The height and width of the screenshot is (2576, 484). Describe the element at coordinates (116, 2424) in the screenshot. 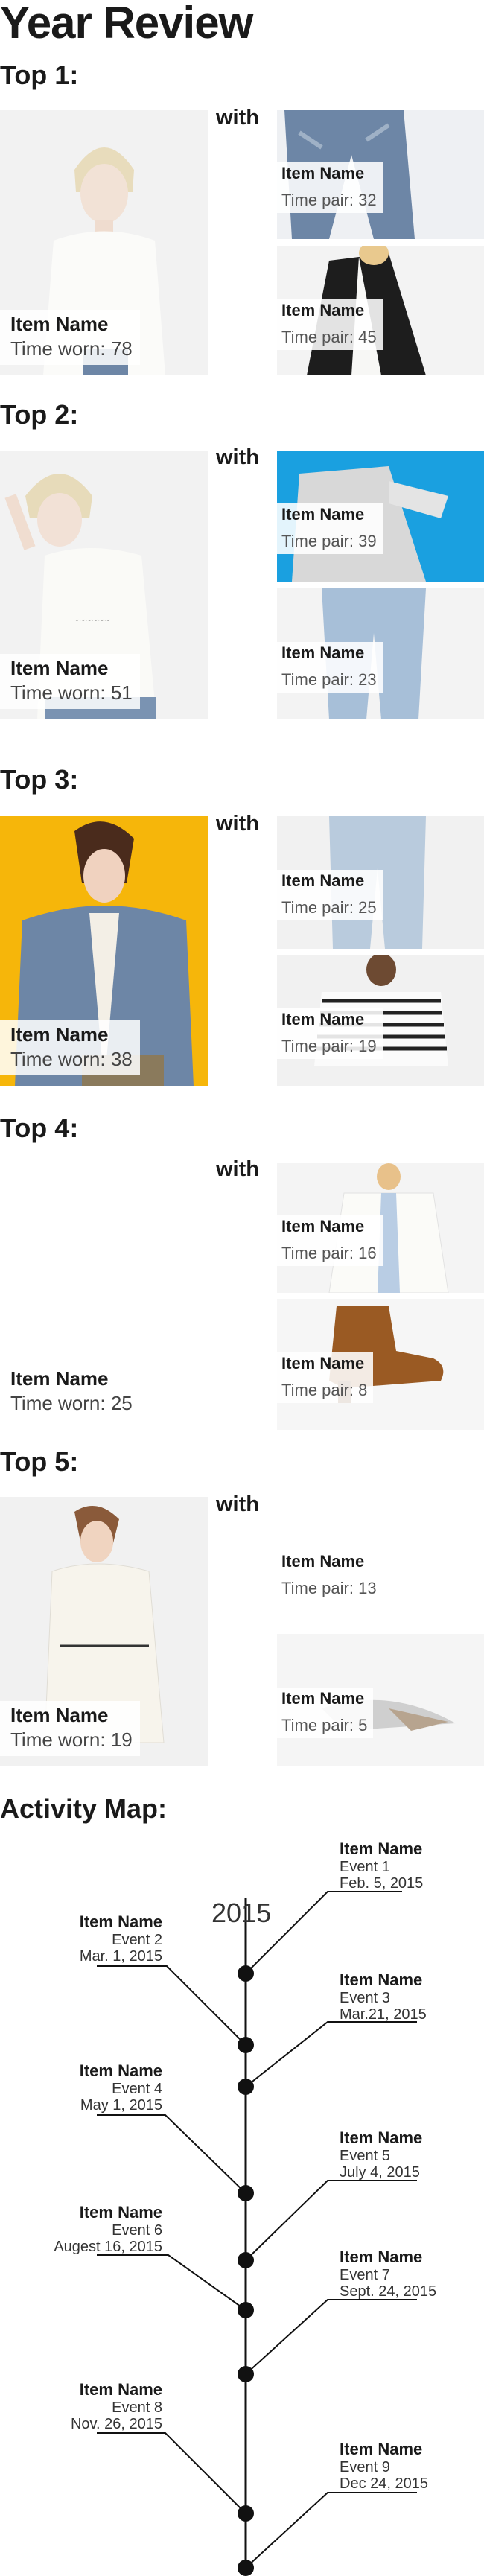

I see `event-date: Nov. 26, 2015` at that location.